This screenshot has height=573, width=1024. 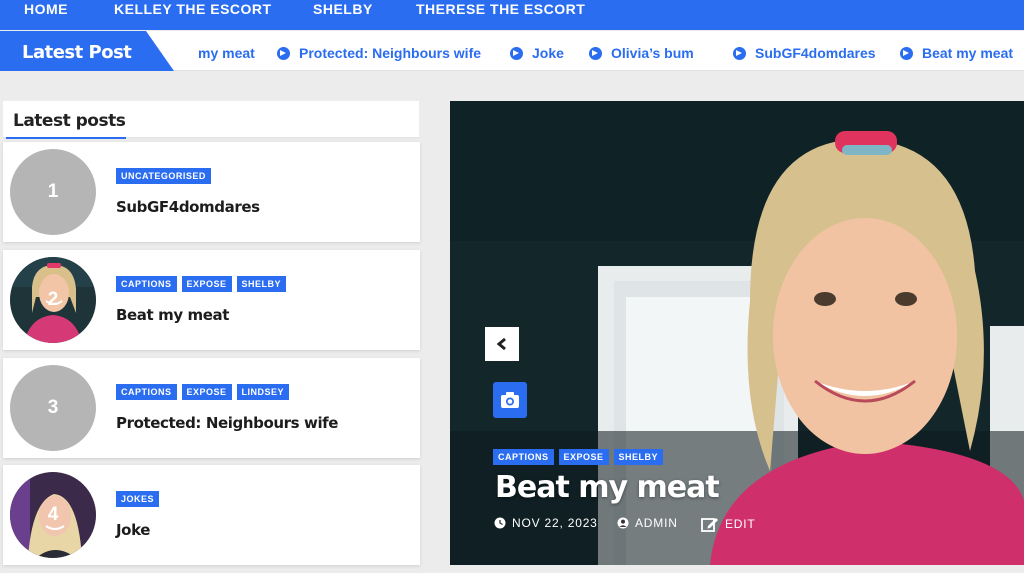 I want to click on post-tags: UNCATEGORISED, so click(x=163, y=176).